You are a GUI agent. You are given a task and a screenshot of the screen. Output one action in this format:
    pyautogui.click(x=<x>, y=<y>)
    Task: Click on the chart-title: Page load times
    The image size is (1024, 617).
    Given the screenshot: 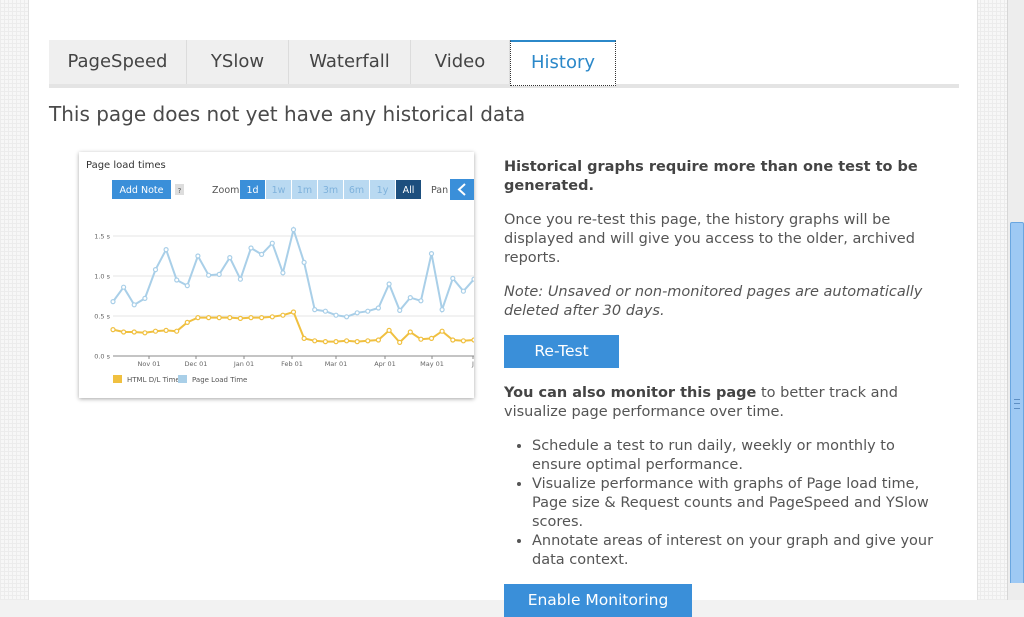 What is the action you would take?
    pyautogui.click(x=126, y=165)
    